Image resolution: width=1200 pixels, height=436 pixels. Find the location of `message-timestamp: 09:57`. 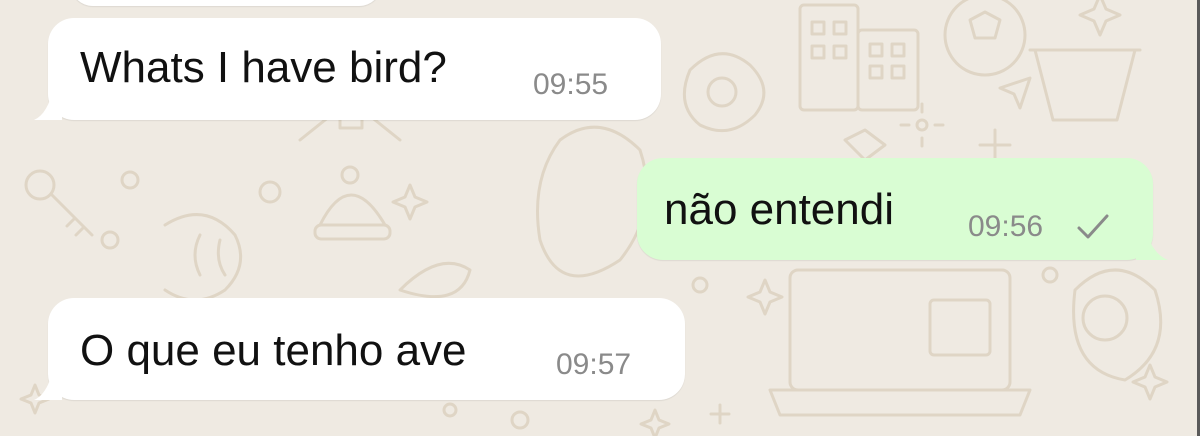

message-timestamp: 09:57 is located at coordinates (594, 364).